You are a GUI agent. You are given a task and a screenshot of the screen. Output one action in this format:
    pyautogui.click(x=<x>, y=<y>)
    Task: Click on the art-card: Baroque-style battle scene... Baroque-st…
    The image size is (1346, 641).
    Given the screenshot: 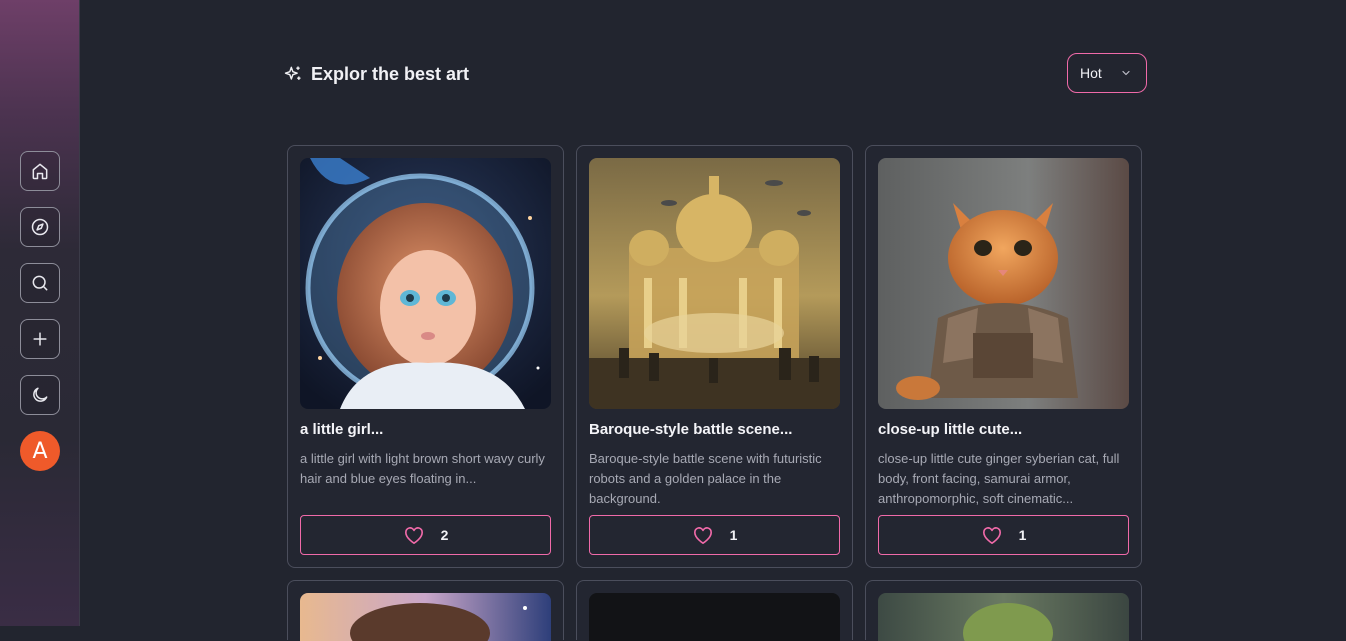 What is the action you would take?
    pyautogui.click(x=714, y=356)
    